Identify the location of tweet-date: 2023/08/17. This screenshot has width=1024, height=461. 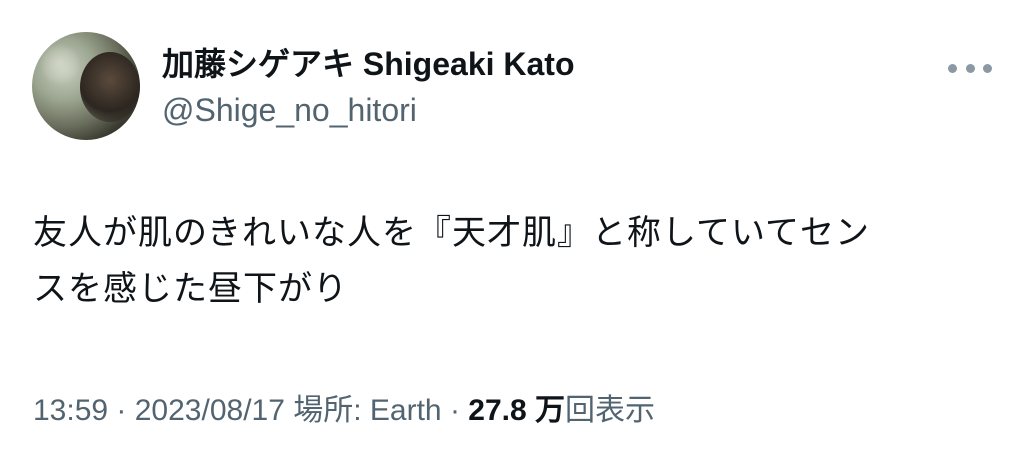
(210, 410).